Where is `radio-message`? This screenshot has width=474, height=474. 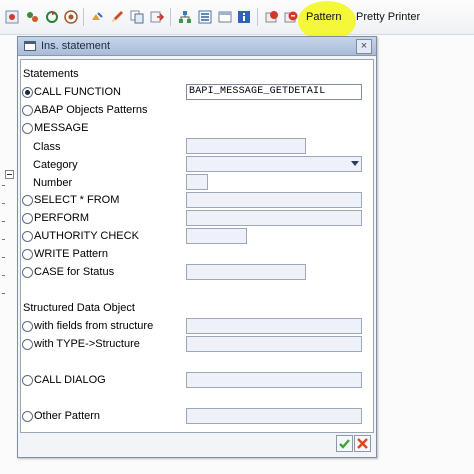 radio-message is located at coordinates (27, 128).